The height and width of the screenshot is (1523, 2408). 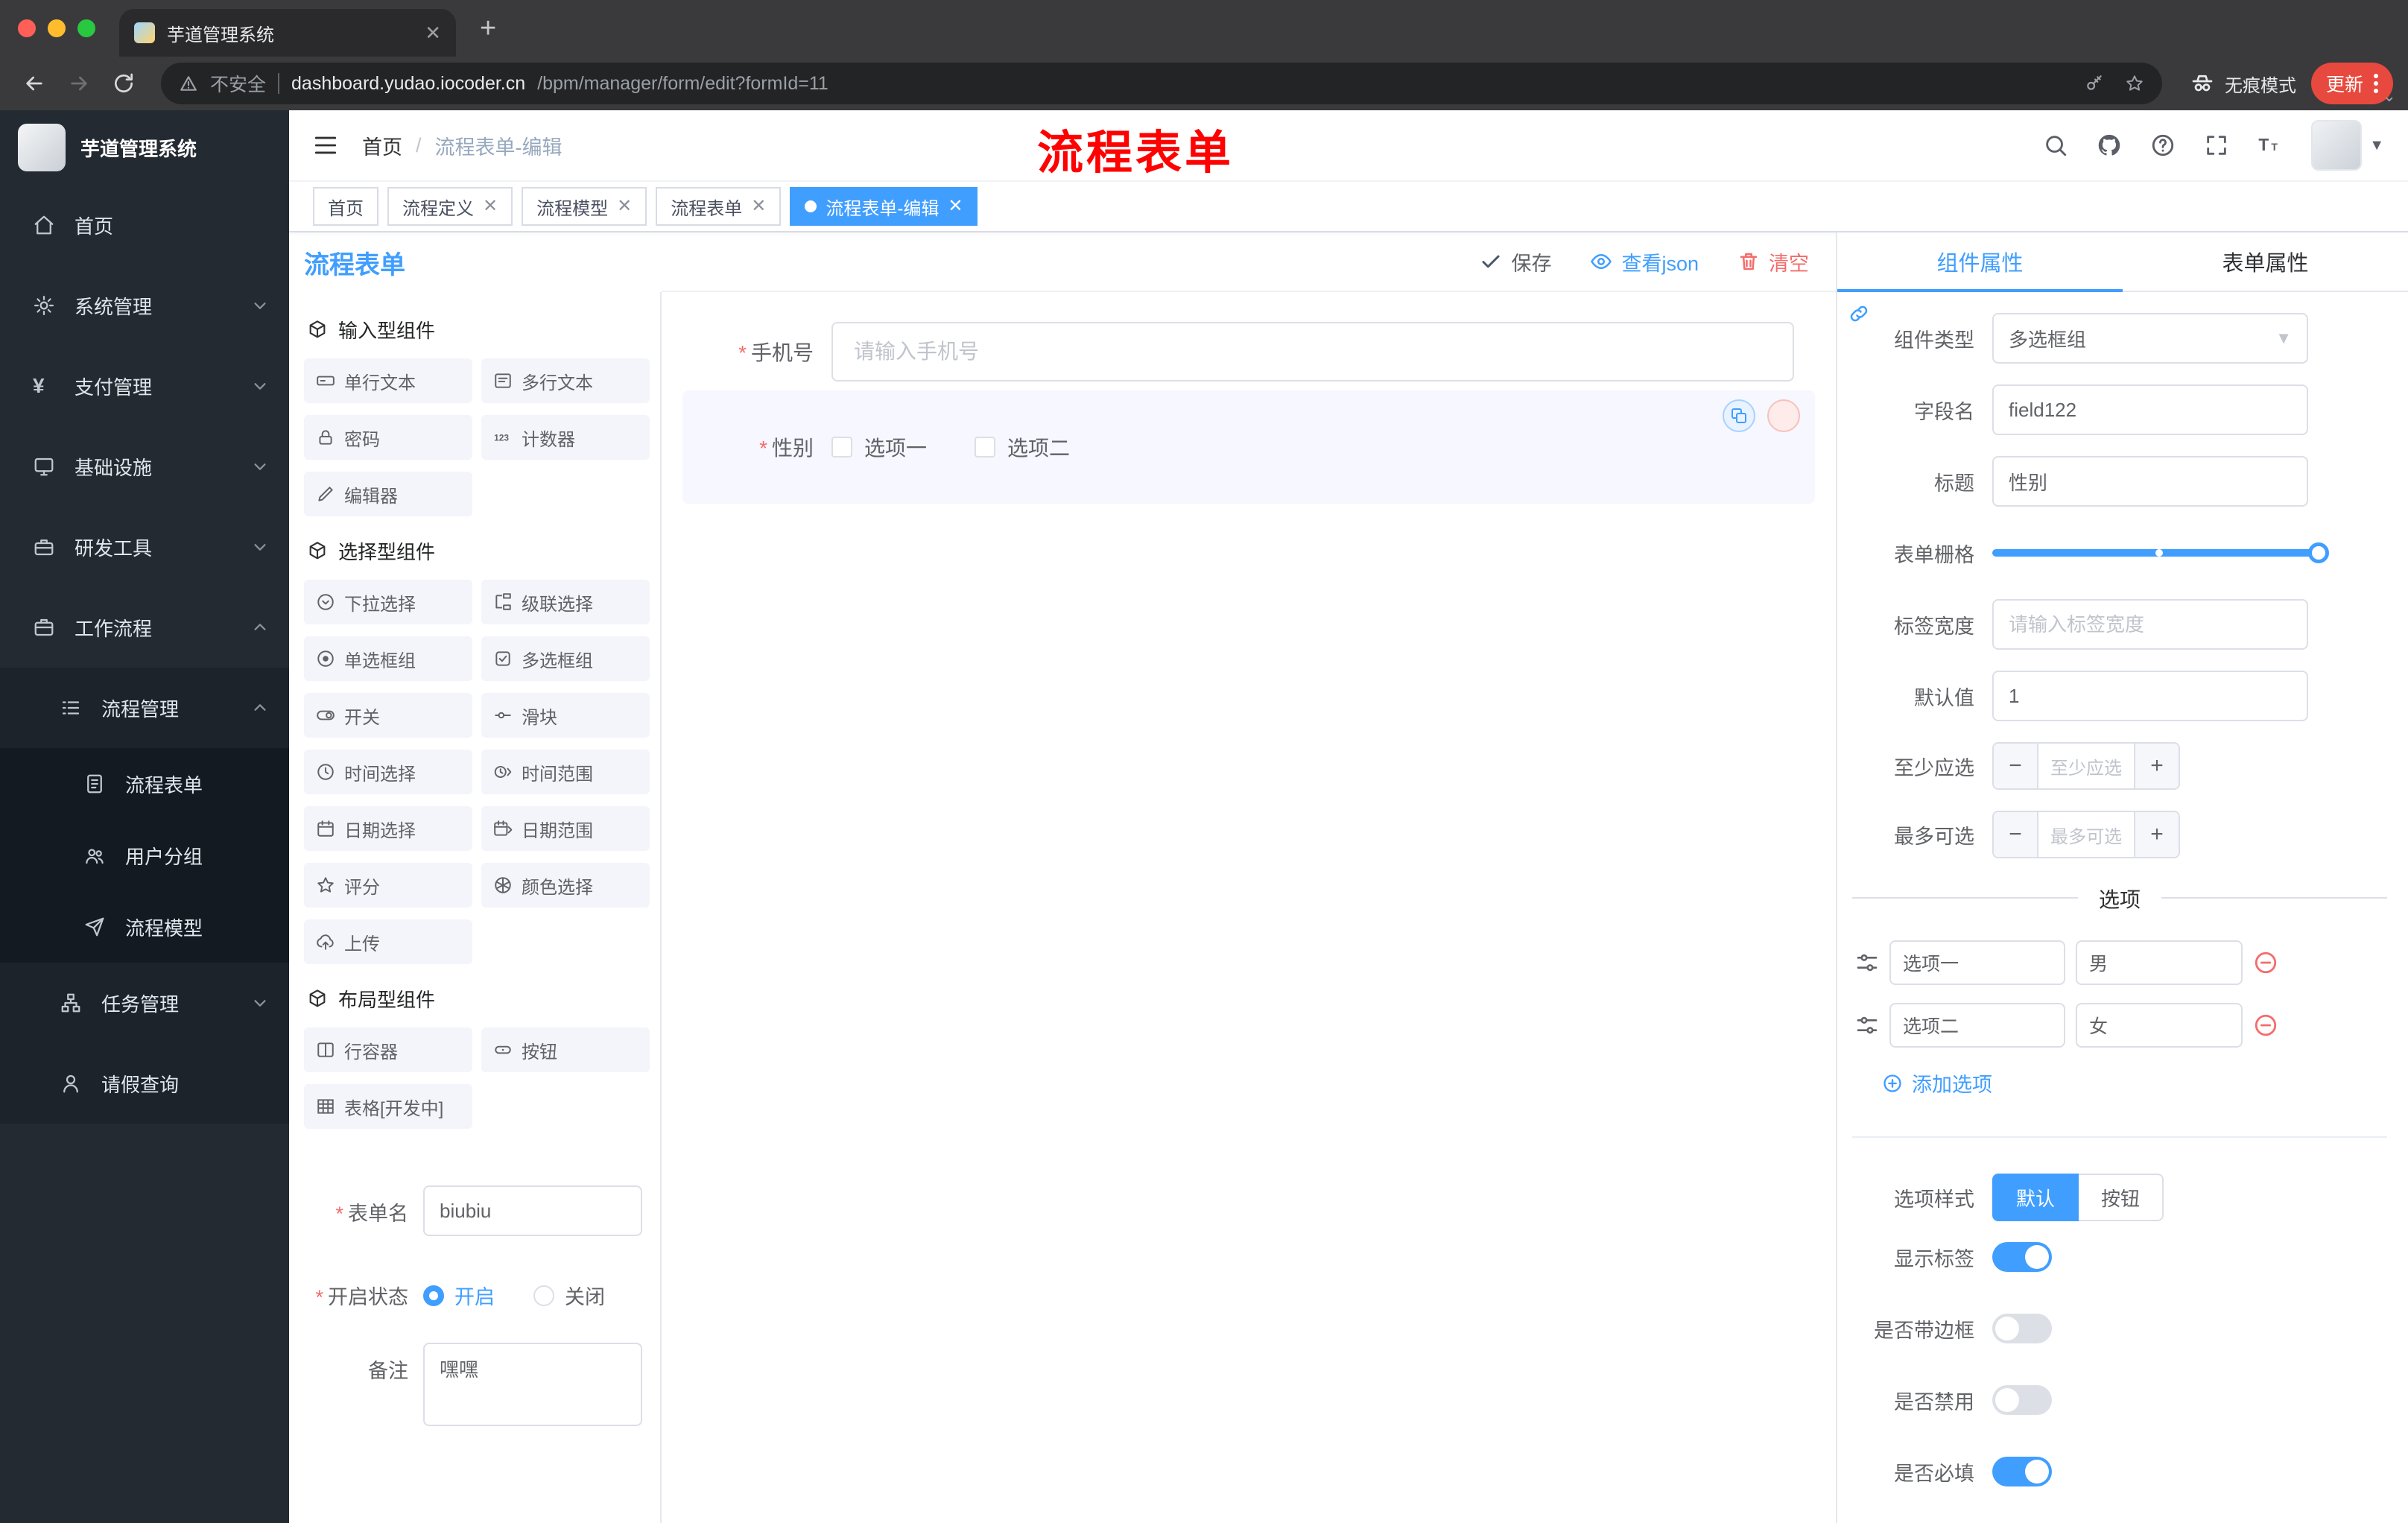 I want to click on save-button: 保存, so click(x=1515, y=262).